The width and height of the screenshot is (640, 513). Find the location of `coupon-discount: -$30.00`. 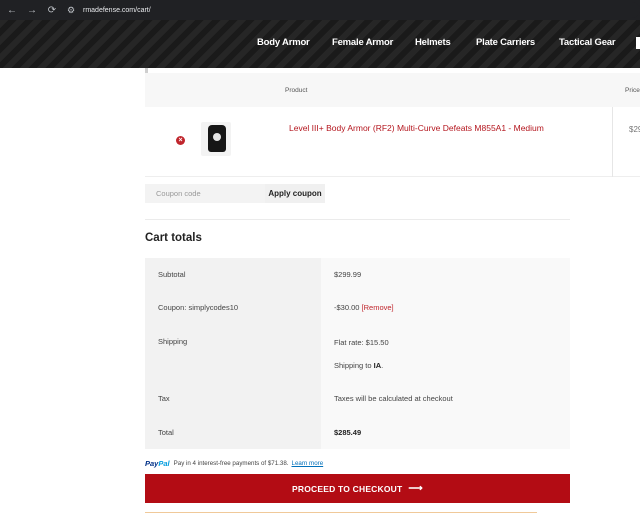

coupon-discount: -$30.00 is located at coordinates (347, 307).